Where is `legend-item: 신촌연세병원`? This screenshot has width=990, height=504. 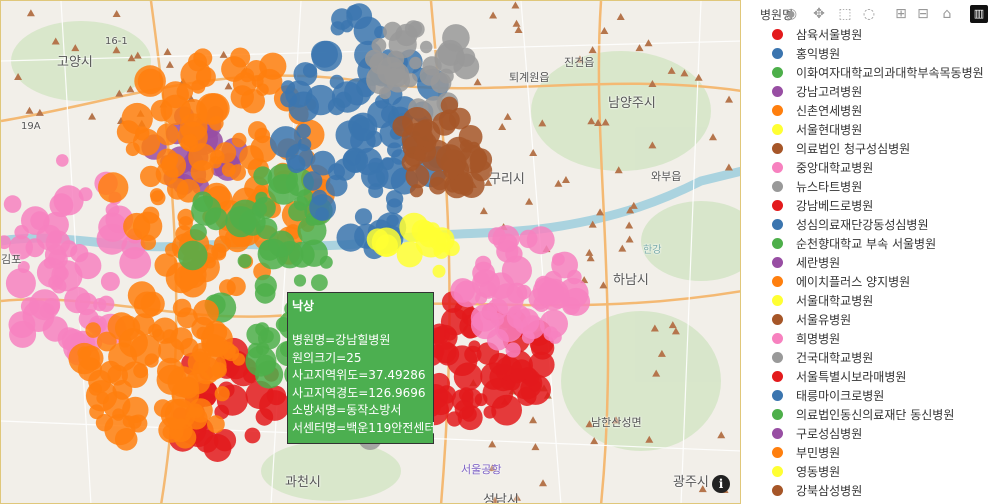
legend-item: 신촌연세병원 is located at coordinates (873, 110).